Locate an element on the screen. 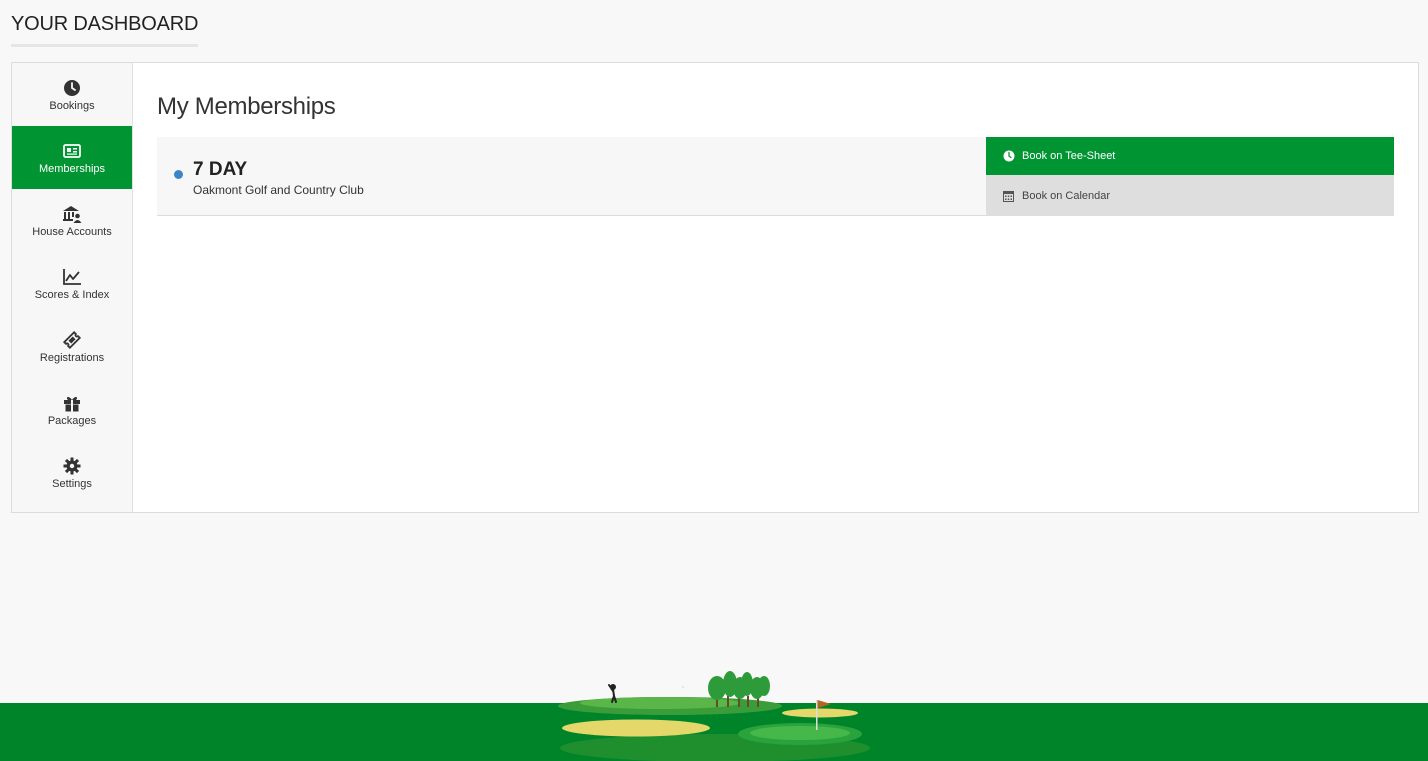  sidebar-item-registrations: Registrations is located at coordinates (72, 346).